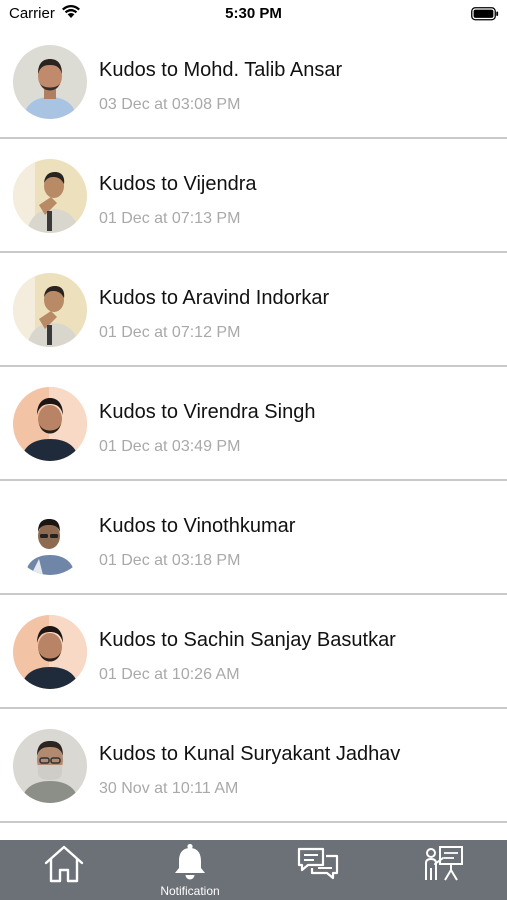  Describe the element at coordinates (178, 184) in the screenshot. I see `notification-title: Kudos to Vijendra` at that location.